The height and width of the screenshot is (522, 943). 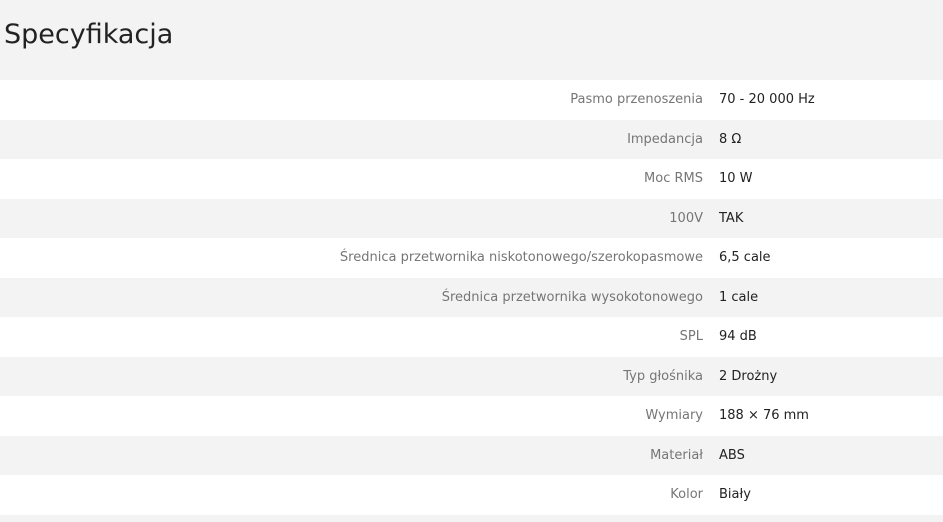 I want to click on spec-row: Moc RMS 10 W, so click(x=471, y=179).